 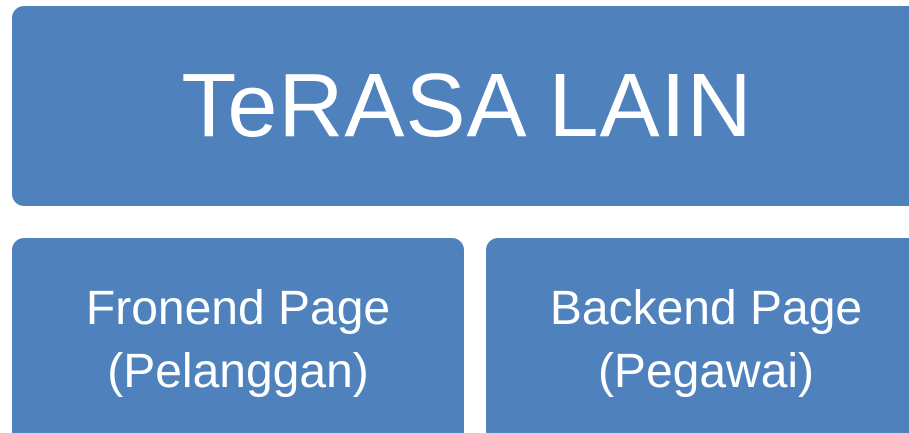 What do you see at coordinates (706, 371) in the screenshot?
I see `backend-page-subtitle: (Pegawai)` at bounding box center [706, 371].